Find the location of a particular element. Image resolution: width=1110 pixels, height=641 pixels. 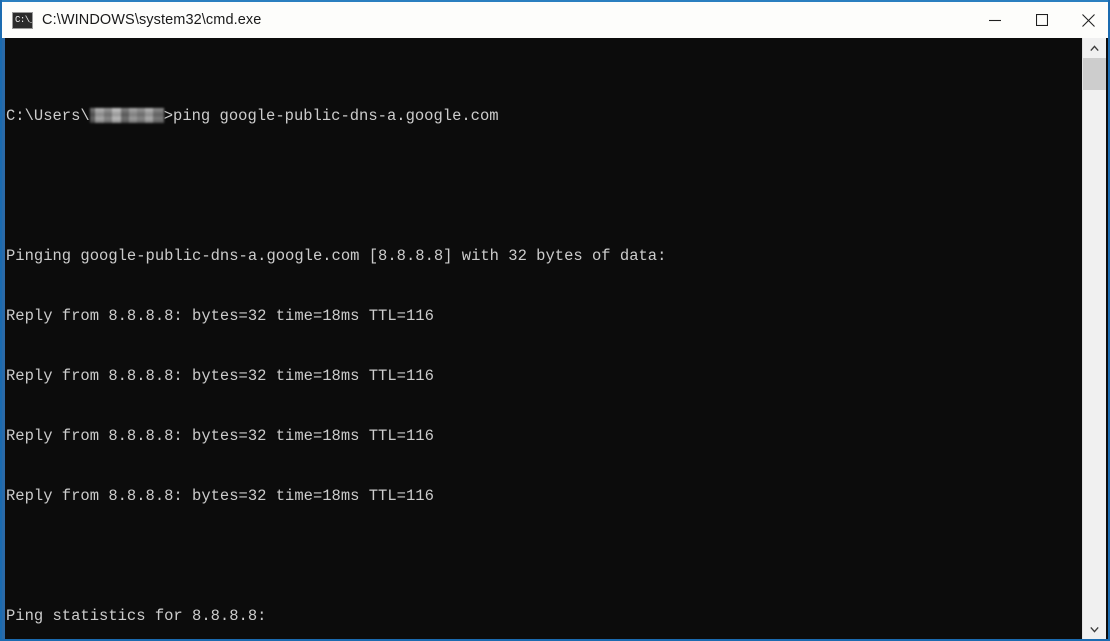

scrollbar-track is located at coordinates (1094, 338).